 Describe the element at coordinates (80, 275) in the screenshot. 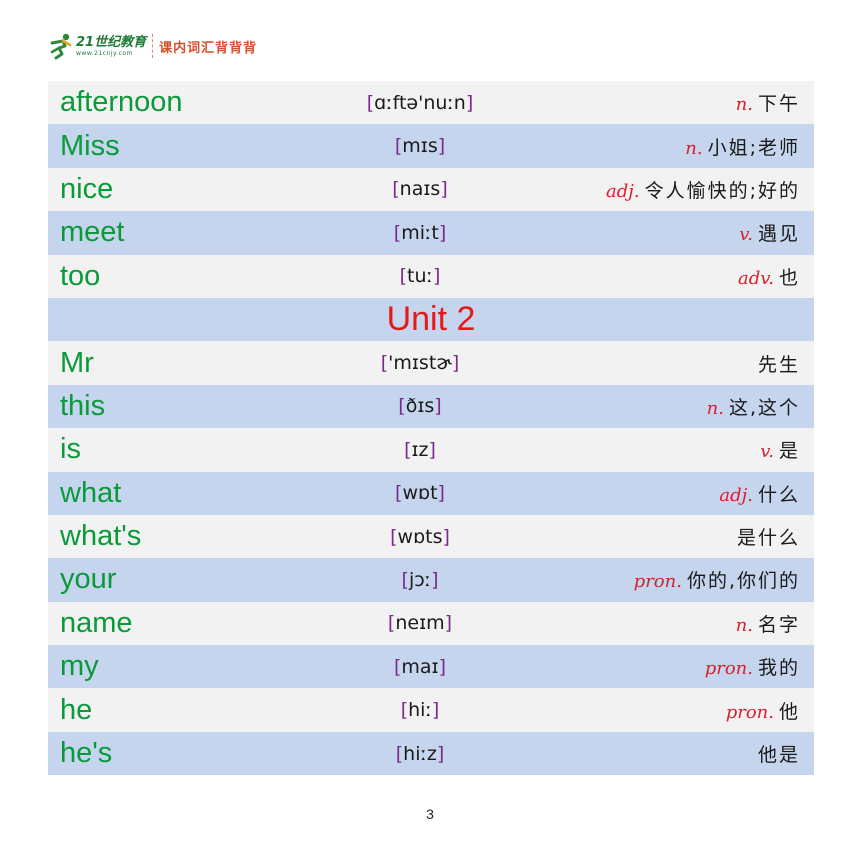

I see `vocab-word: too` at that location.